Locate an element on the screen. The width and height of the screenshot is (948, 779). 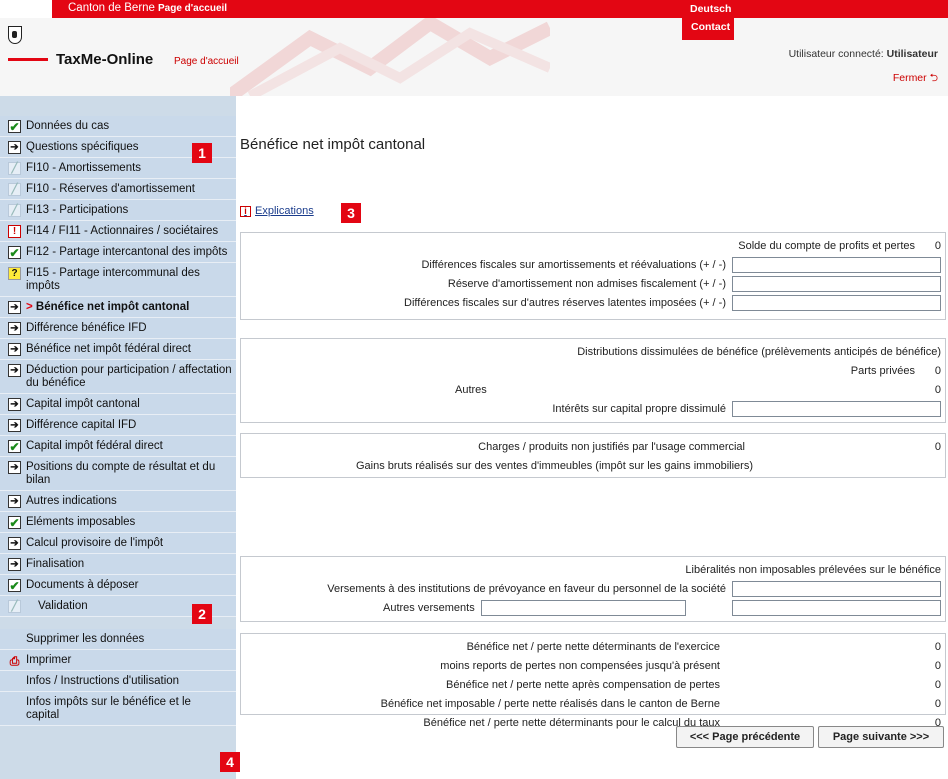
app-title: TaxMe-Online is located at coordinates (105, 59).